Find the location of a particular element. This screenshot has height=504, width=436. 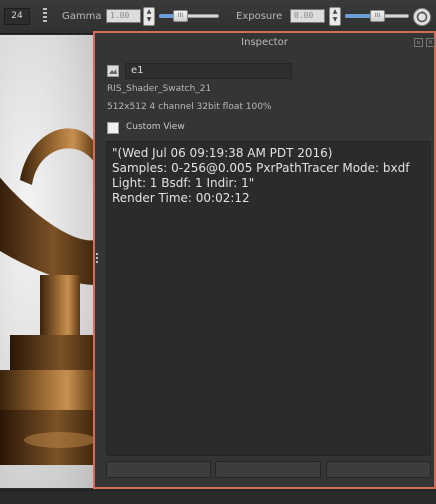

refresh-icon-glyph is located at coordinates (422, 17).